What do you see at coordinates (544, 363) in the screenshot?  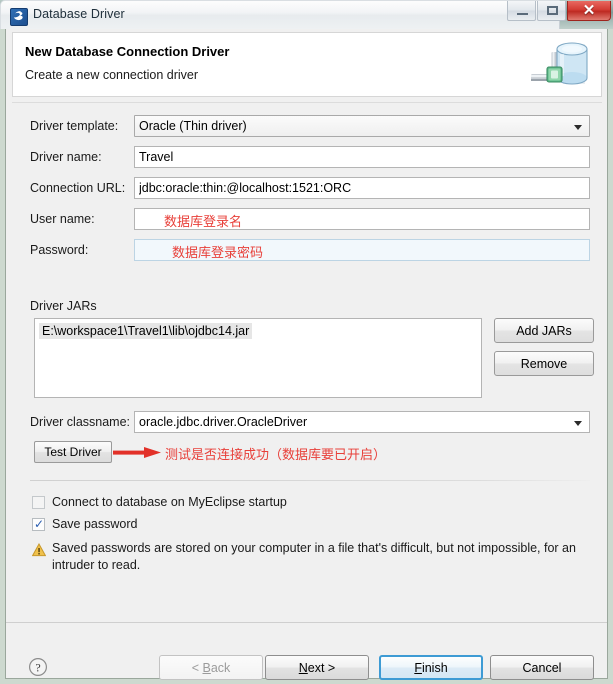 I see `remove-jar-button: Remove` at bounding box center [544, 363].